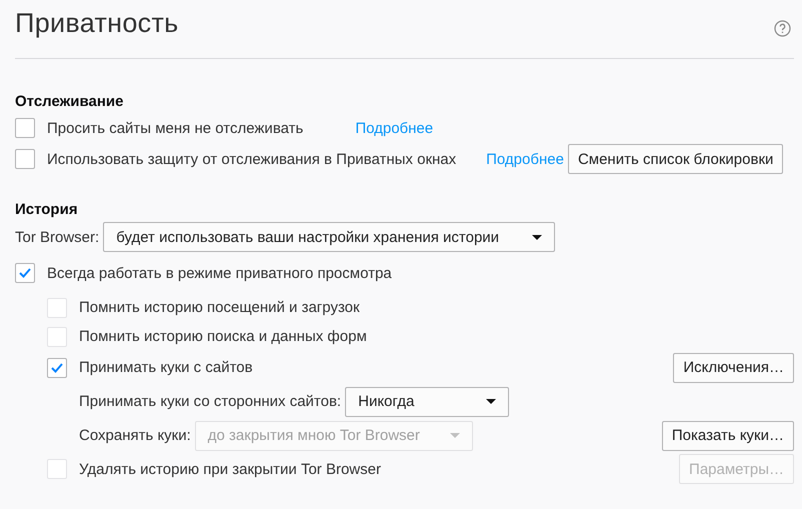 The height and width of the screenshot is (509, 802). What do you see at coordinates (57, 237) in the screenshot?
I see `select-label: Tor Browser:` at bounding box center [57, 237].